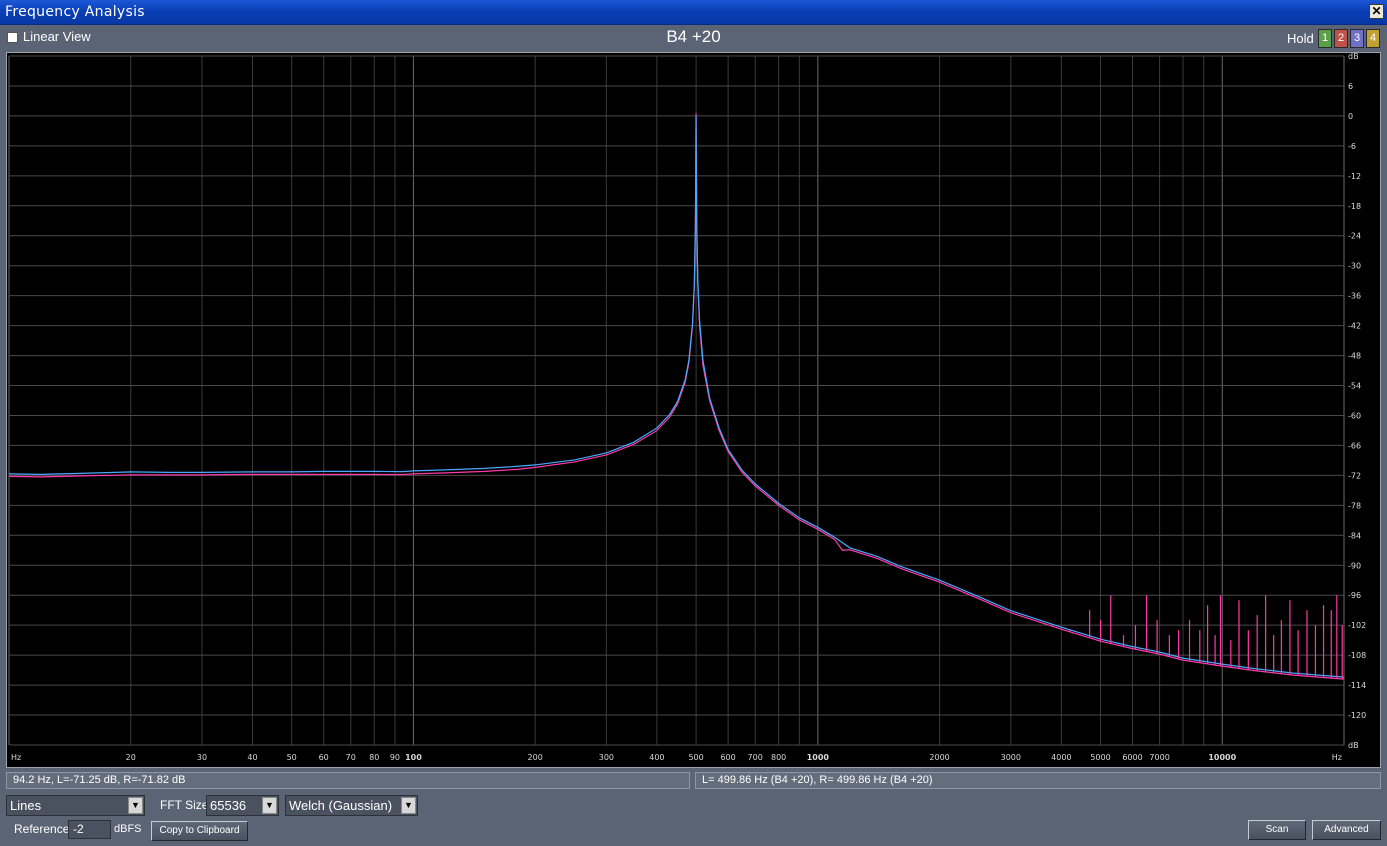  Describe the element at coordinates (75, 12) in the screenshot. I see `window-title: Frequency Analysis` at that location.